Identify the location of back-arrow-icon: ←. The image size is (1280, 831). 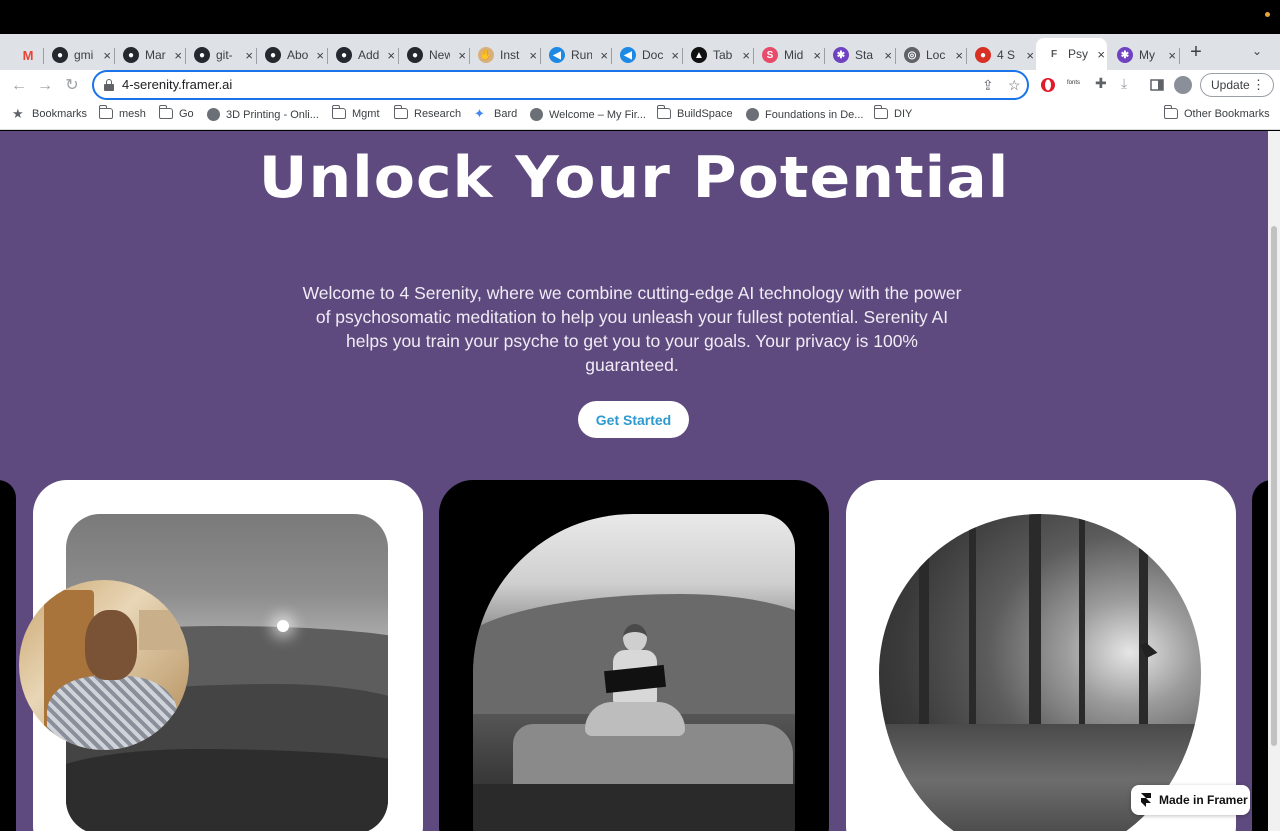
(19, 86).